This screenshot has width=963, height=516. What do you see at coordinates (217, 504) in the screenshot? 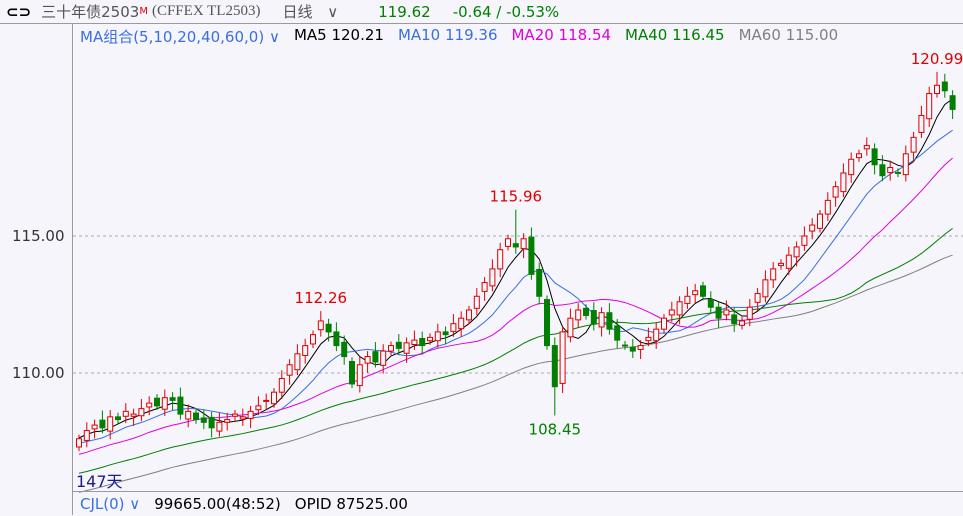
I see `volume-value: 99665.00(48:52)` at bounding box center [217, 504].